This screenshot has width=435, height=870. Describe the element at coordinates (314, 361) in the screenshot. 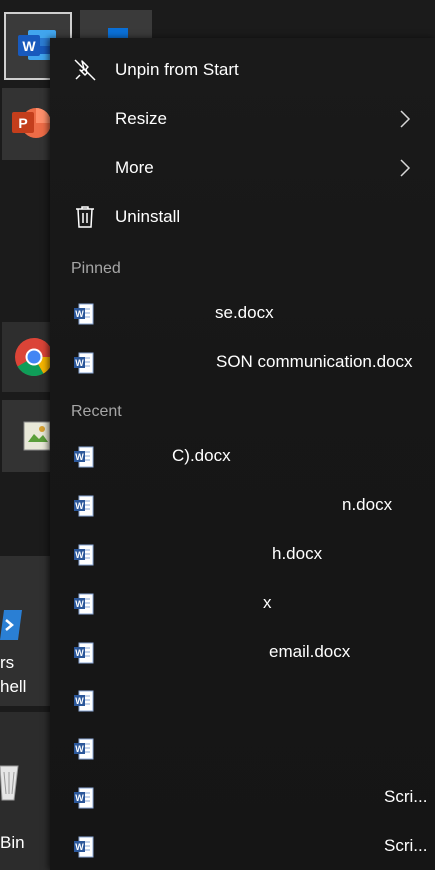

I see `pinned-doc-name: SON communication.docx` at that location.